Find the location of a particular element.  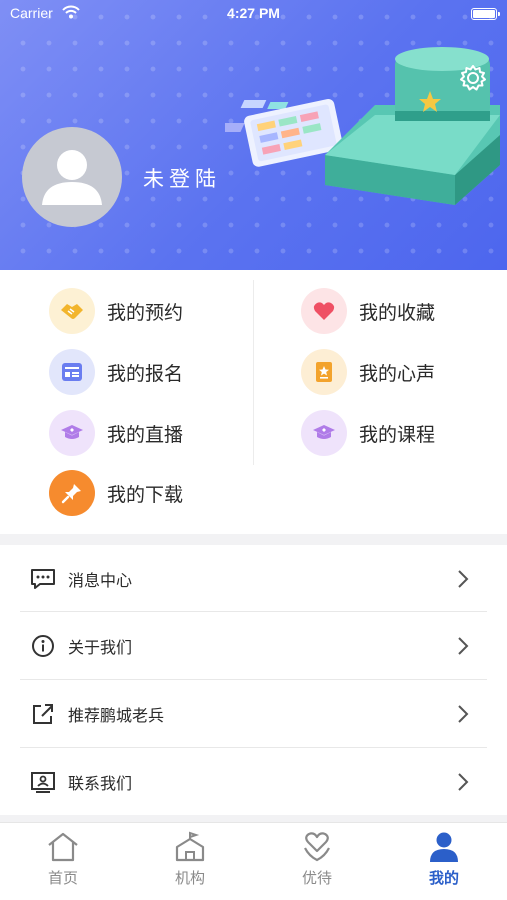

battery-icon is located at coordinates (485, 14).